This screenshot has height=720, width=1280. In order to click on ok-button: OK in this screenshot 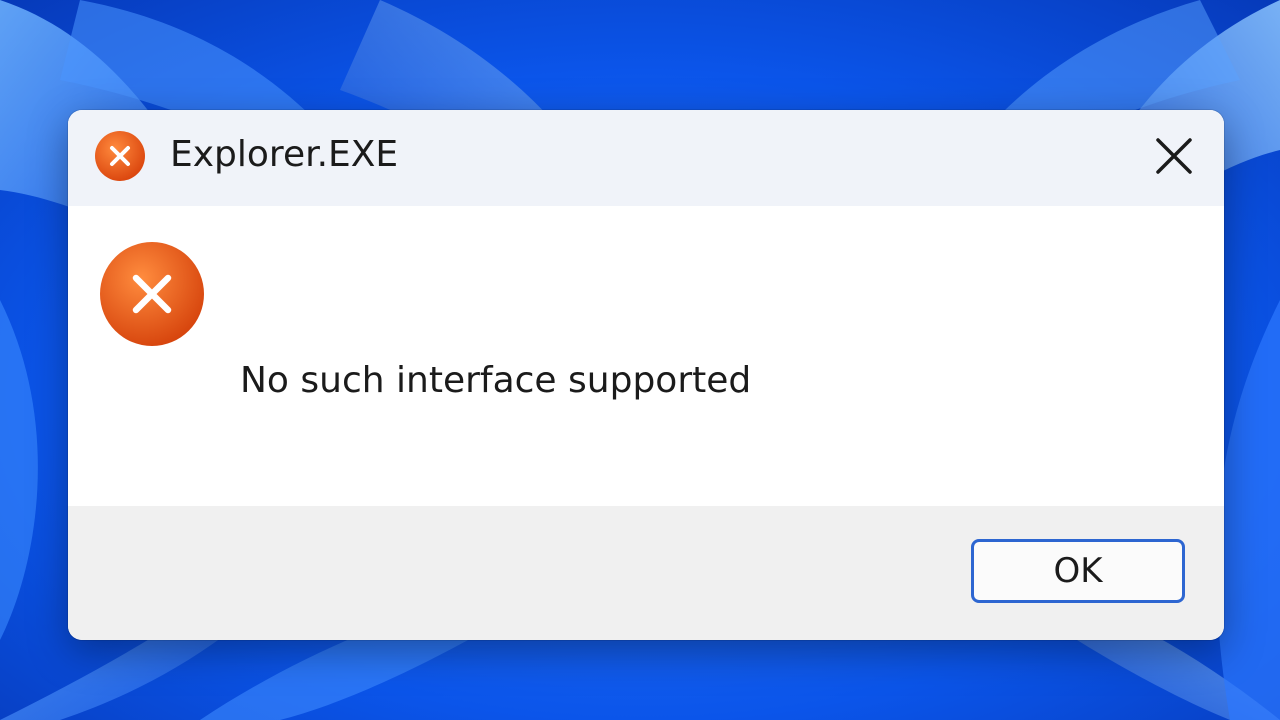, I will do `click(1078, 571)`.